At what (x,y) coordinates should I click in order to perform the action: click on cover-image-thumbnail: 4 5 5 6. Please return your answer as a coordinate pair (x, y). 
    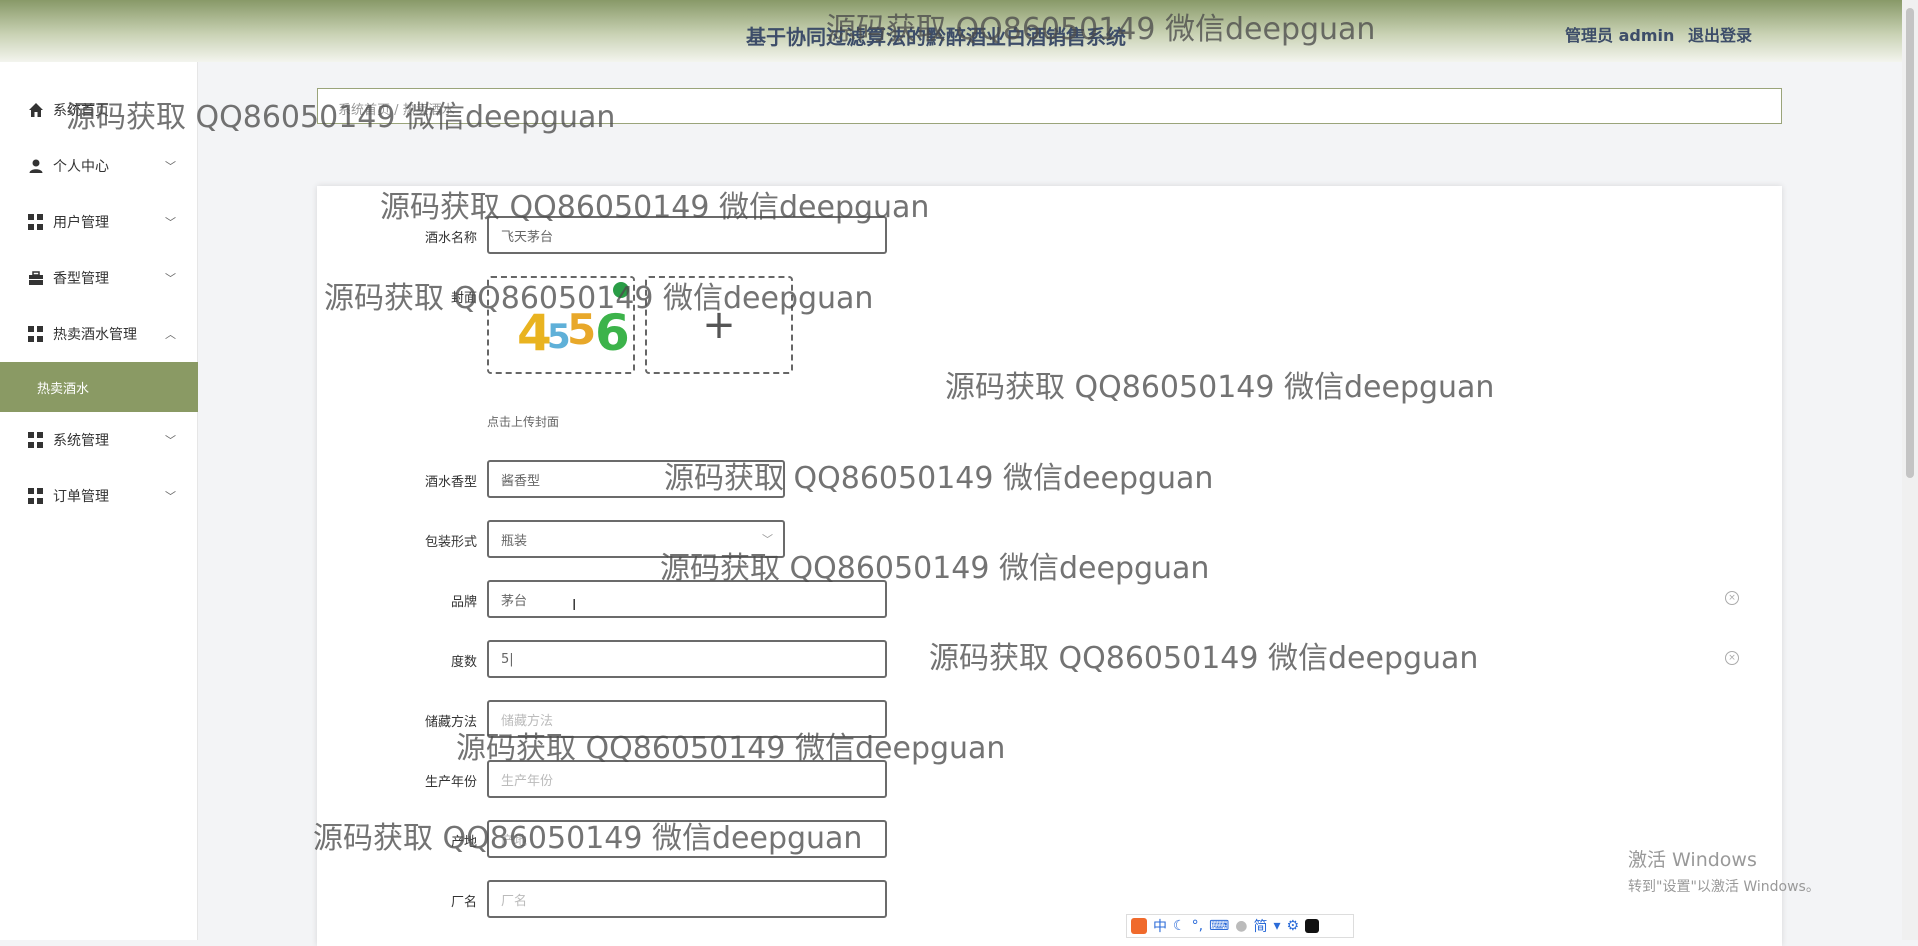
    Looking at the image, I should click on (561, 325).